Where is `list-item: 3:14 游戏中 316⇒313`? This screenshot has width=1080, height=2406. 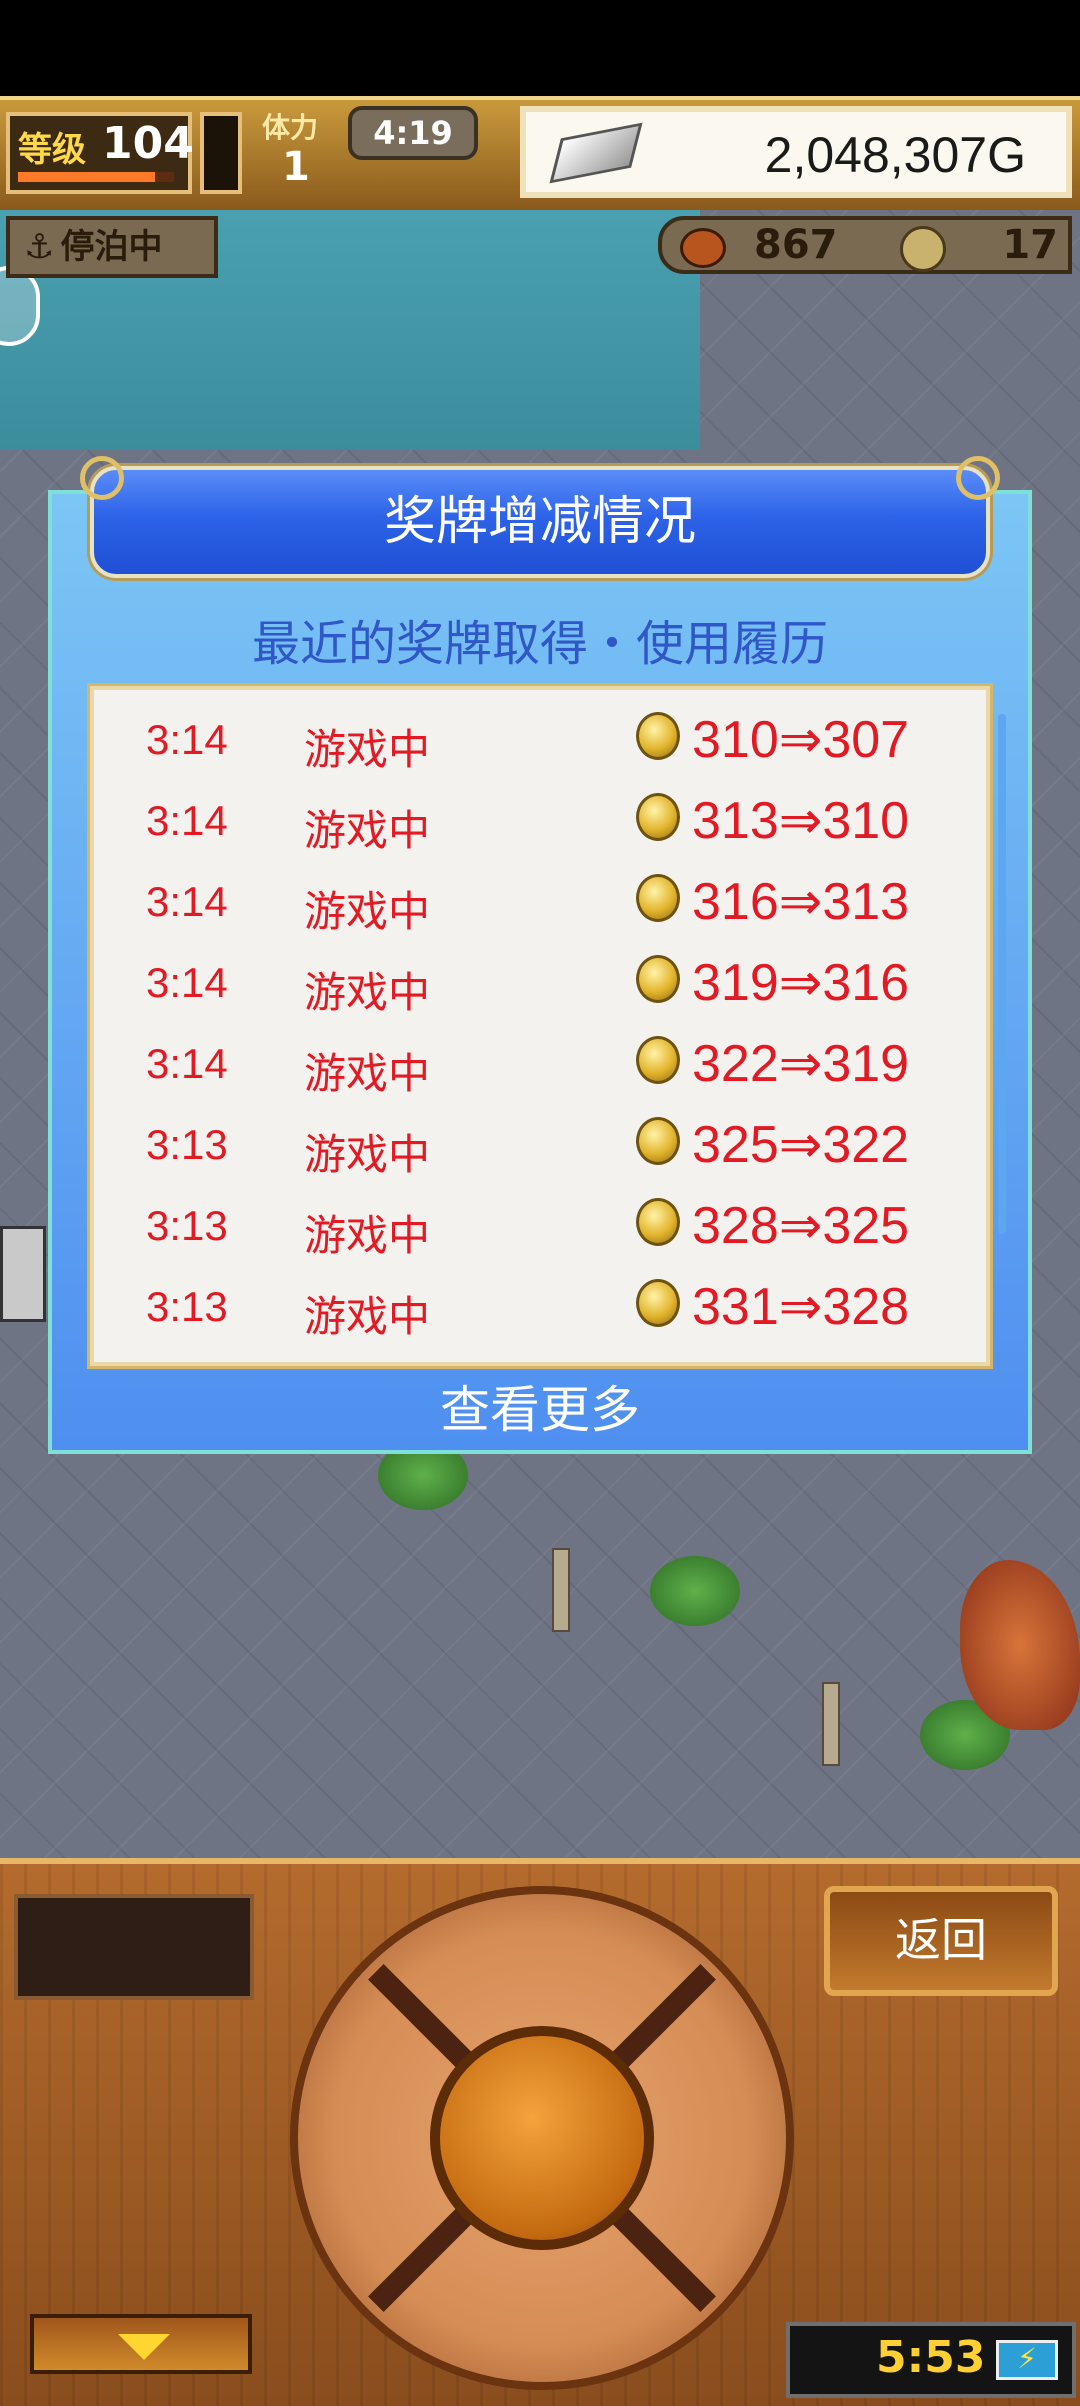 list-item: 3:14 游戏中 316⇒313 is located at coordinates (540, 904).